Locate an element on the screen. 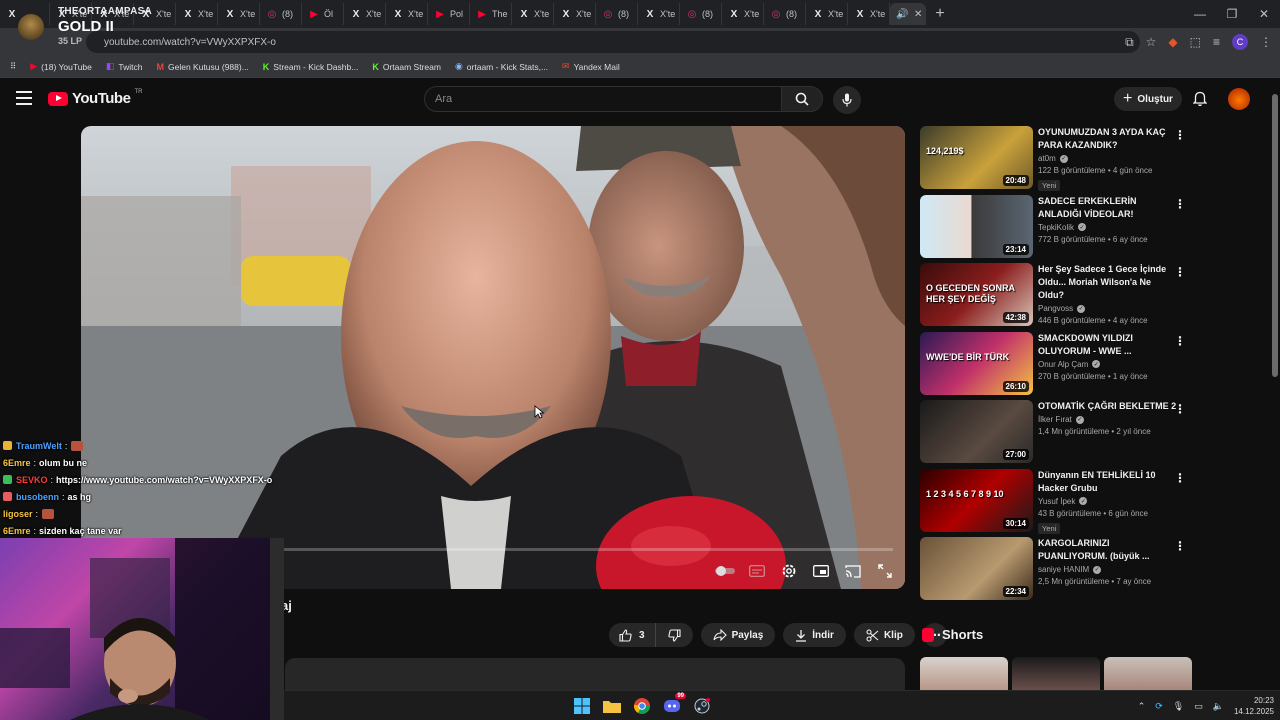 This screenshot has height=720, width=1280. discord-icon: 99 is located at coordinates (674, 704).